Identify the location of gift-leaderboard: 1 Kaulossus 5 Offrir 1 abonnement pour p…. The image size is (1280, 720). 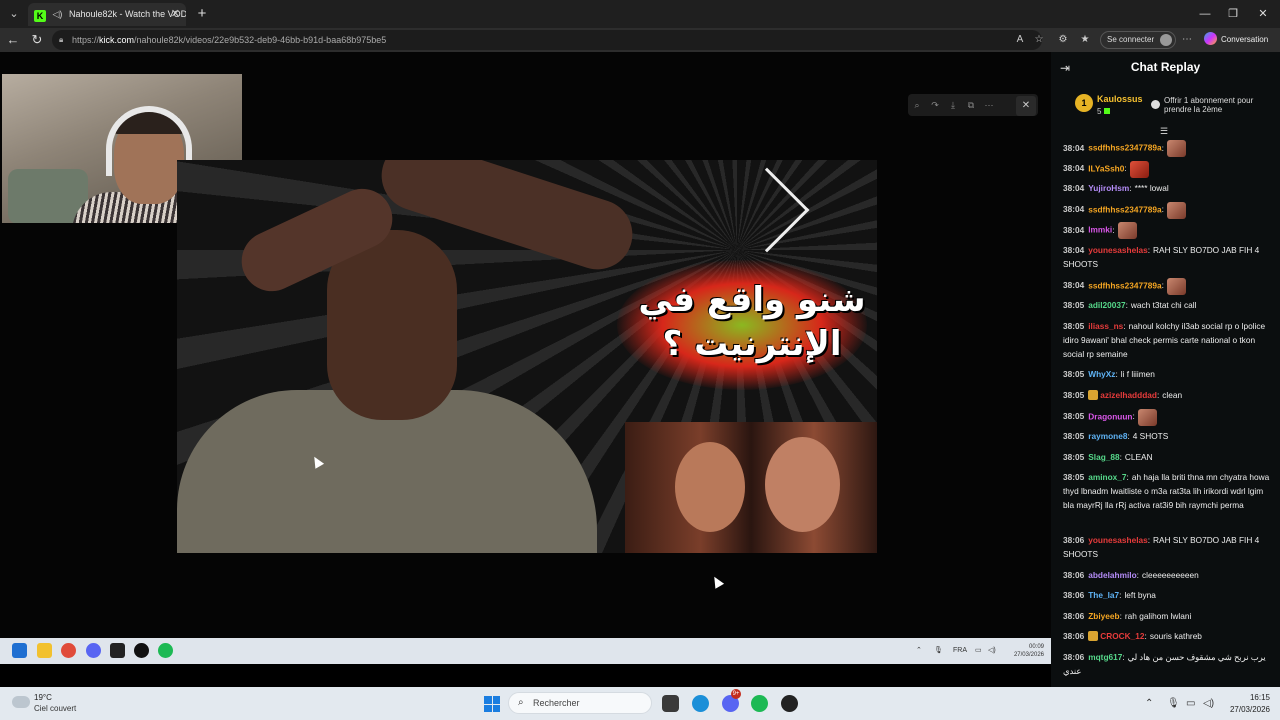
(1165, 106).